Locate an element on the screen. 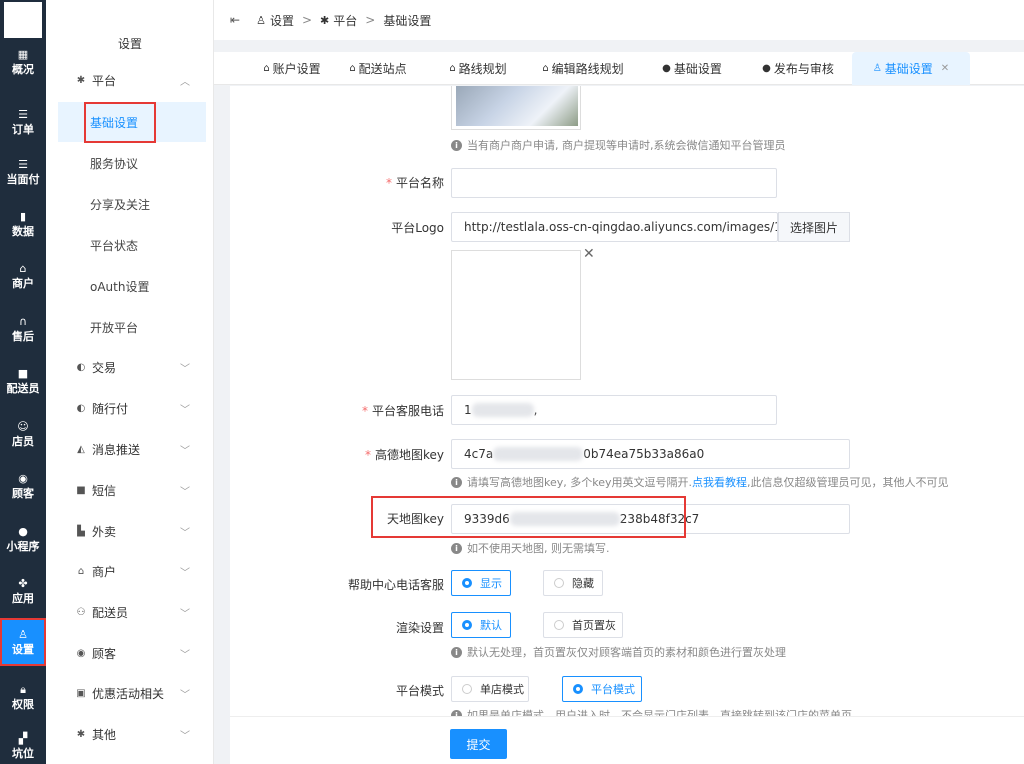 The image size is (1024, 764). bar-chart-icon: ▮ is located at coordinates (23, 216).